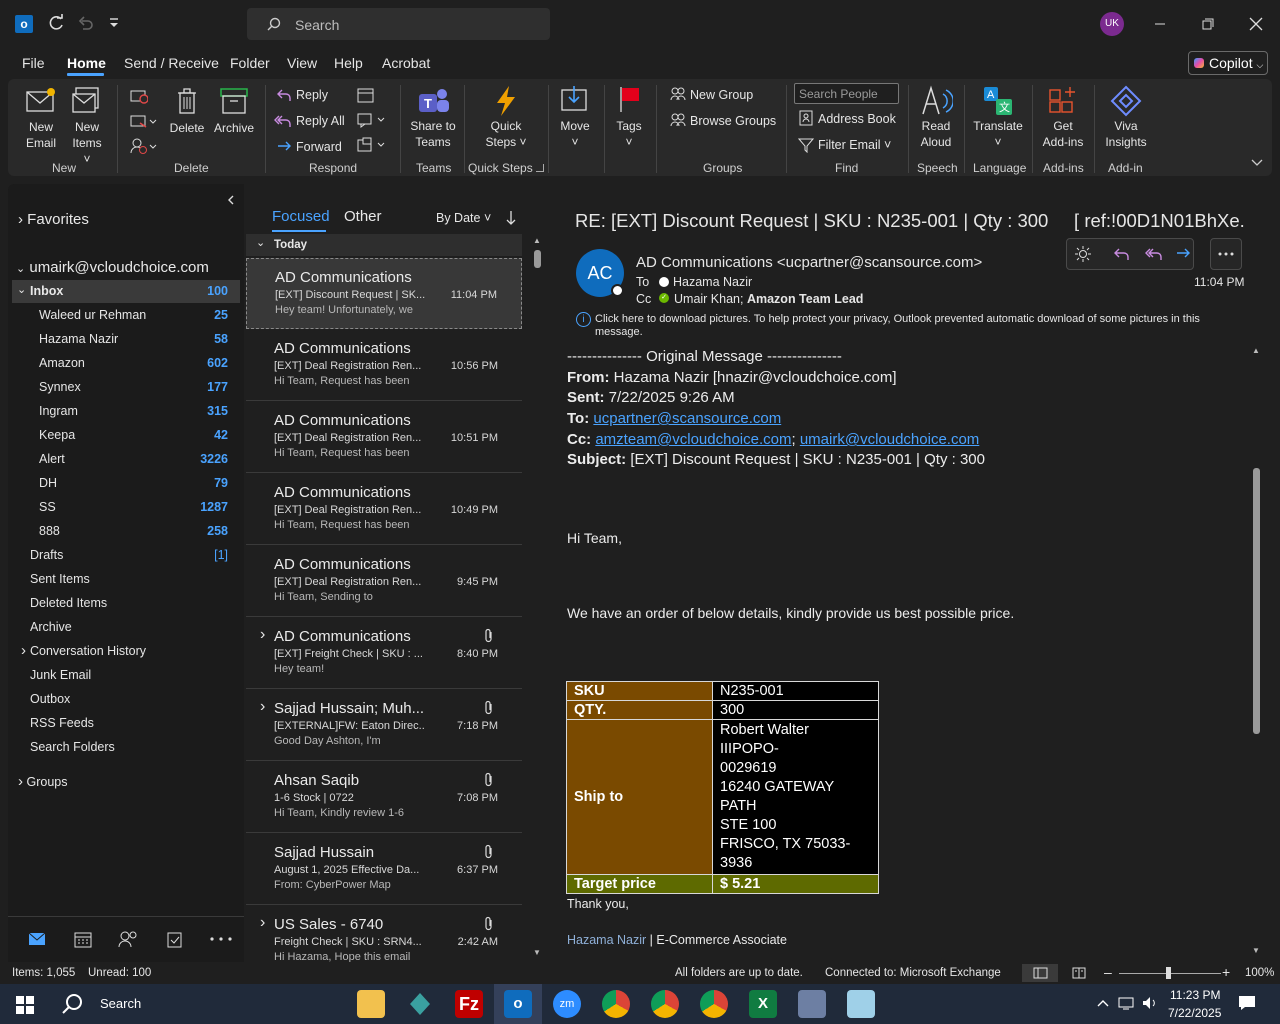 This screenshot has height=1024, width=1280. Describe the element at coordinates (312, 95) in the screenshot. I see `reply-button: Reply` at that location.